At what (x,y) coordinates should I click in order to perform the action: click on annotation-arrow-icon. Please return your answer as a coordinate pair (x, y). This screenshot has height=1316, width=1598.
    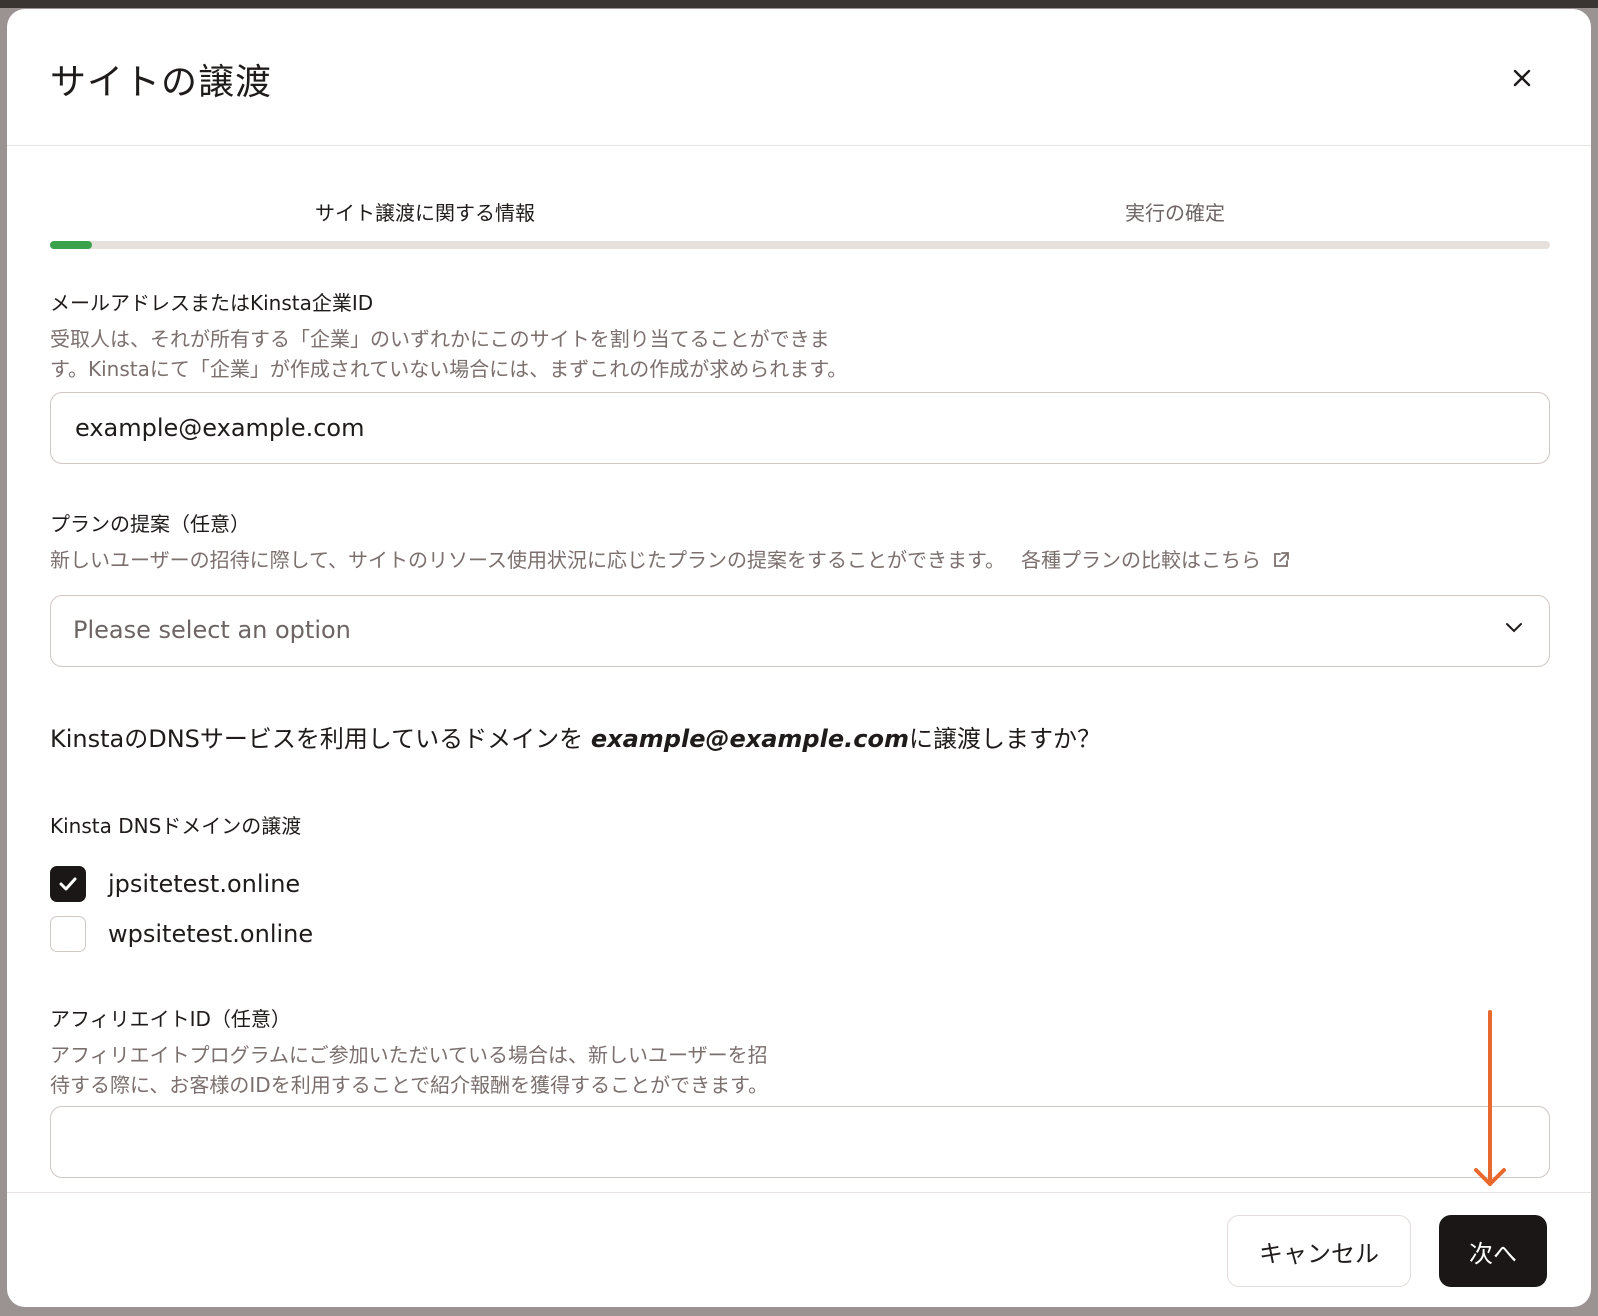
    Looking at the image, I should click on (1490, 1098).